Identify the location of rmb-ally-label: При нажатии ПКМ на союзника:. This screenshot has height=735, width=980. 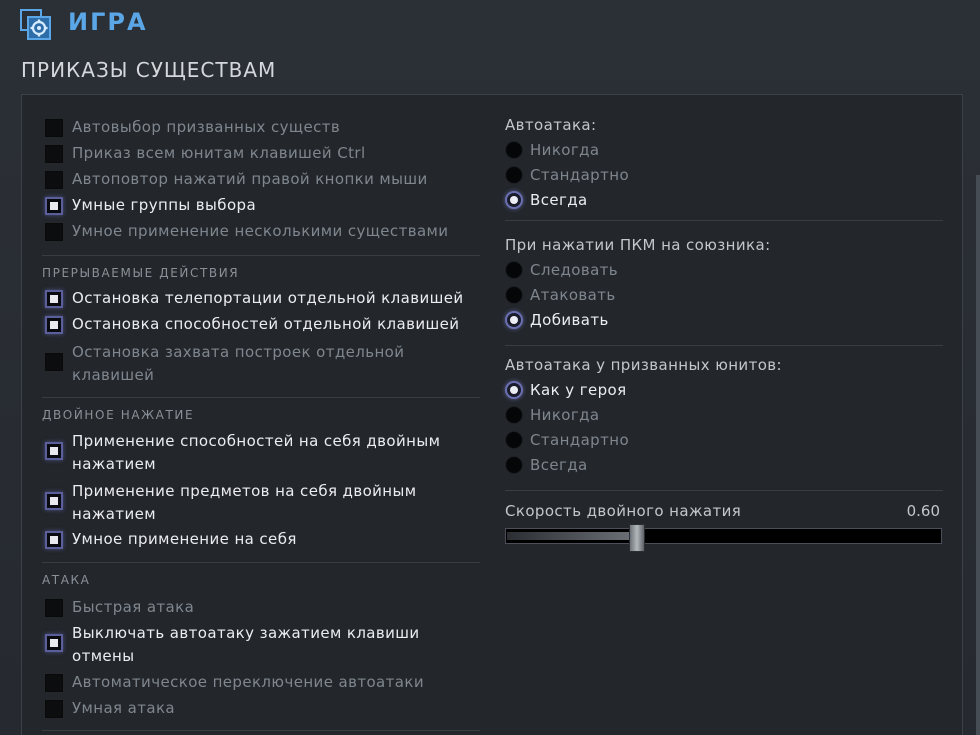
(638, 245).